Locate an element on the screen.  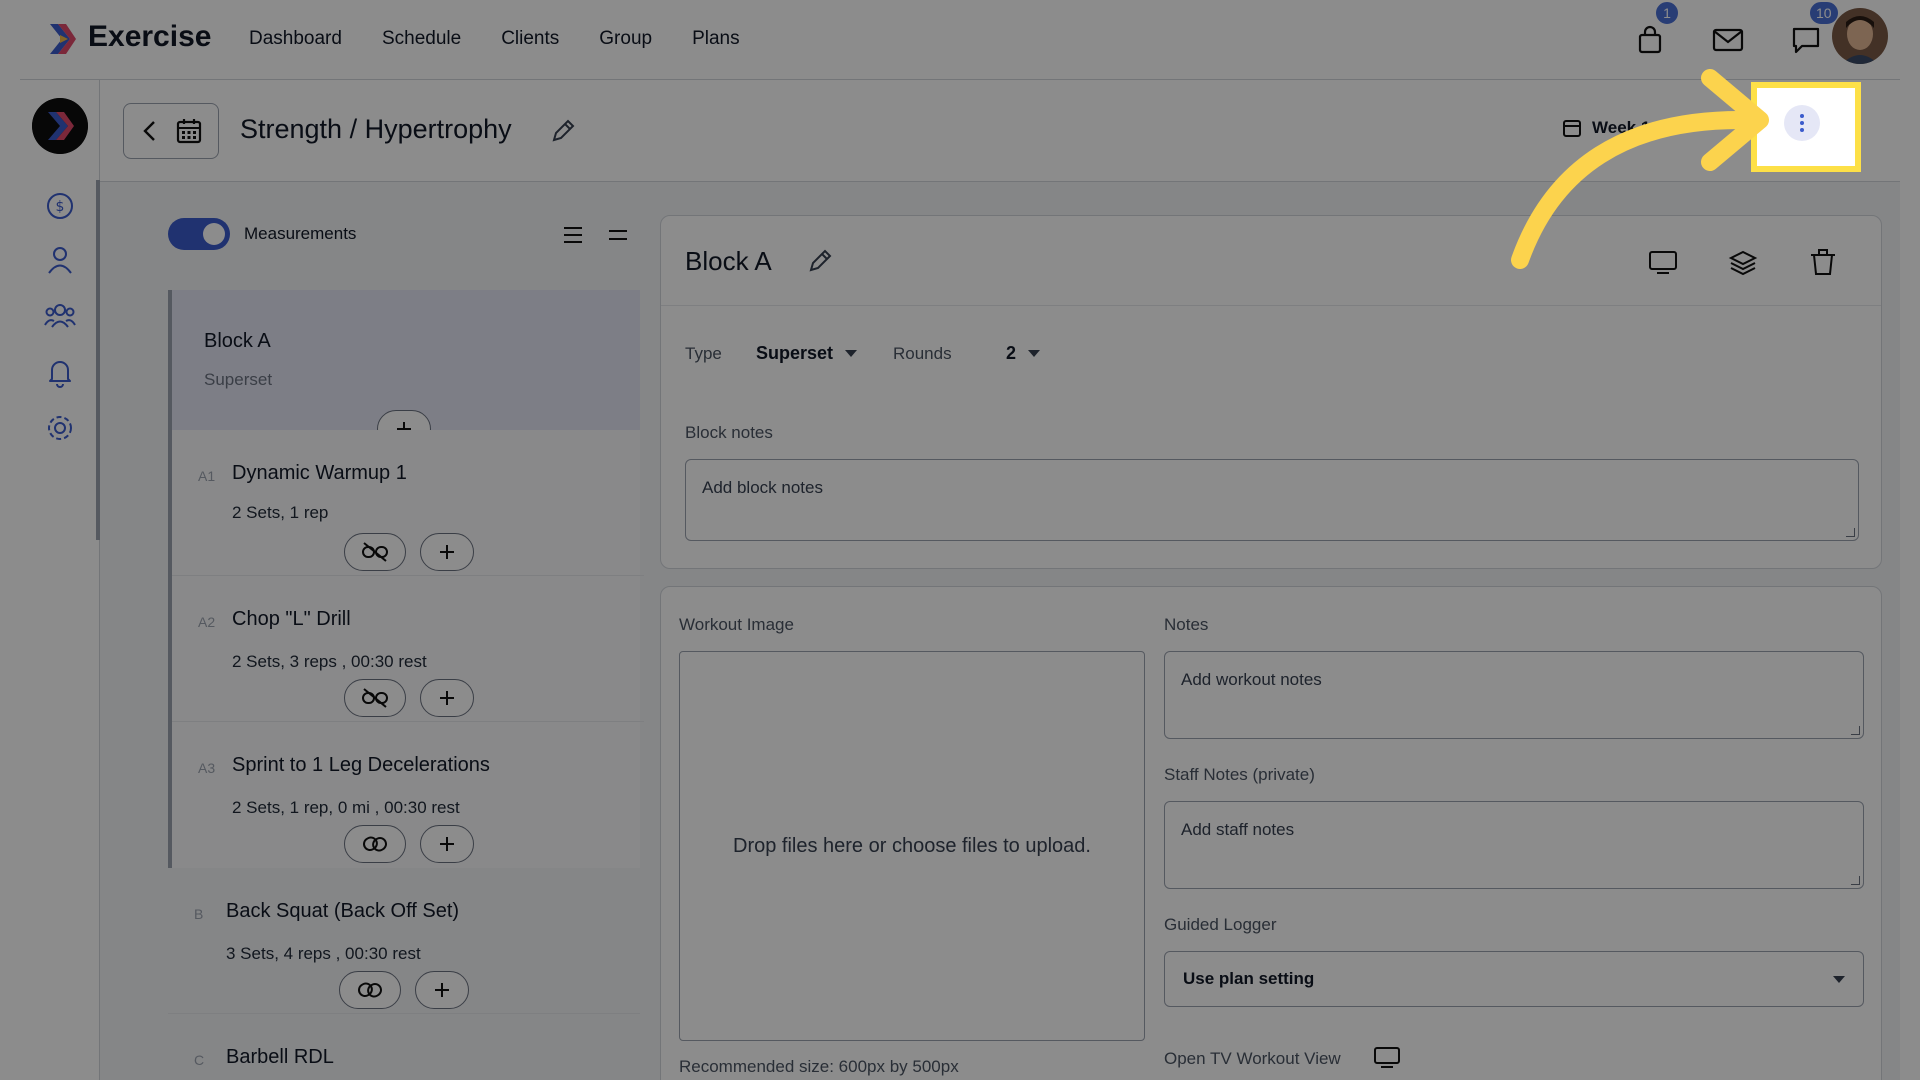
exercise-code: A2 is located at coordinates (207, 622).